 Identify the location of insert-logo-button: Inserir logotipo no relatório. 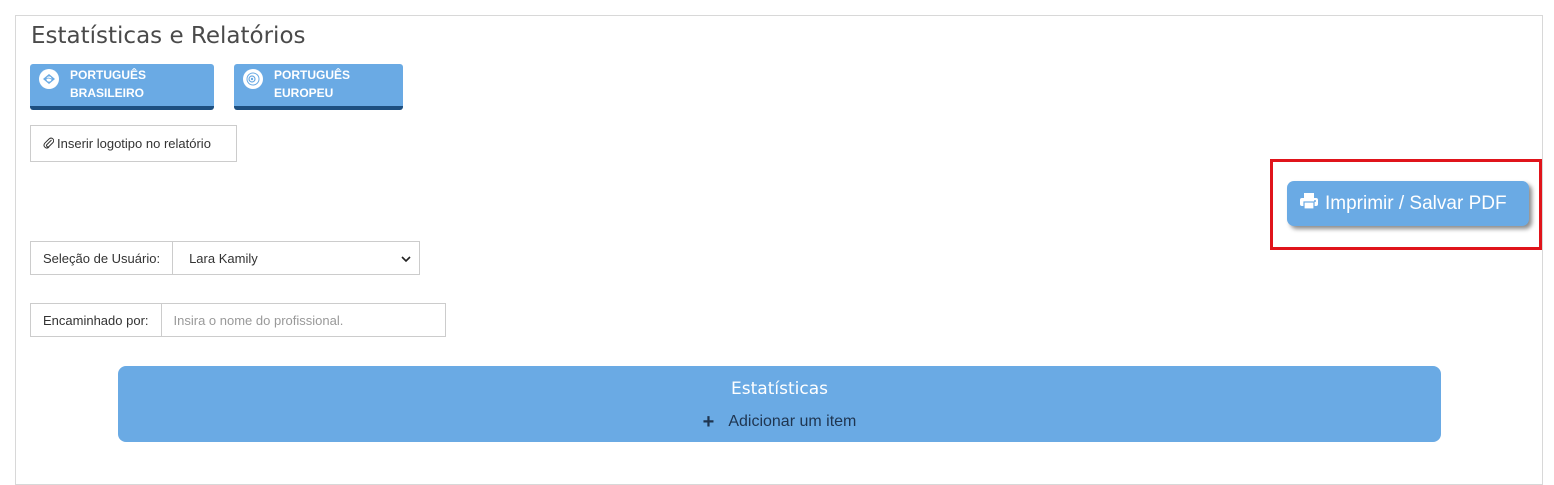
(133, 143).